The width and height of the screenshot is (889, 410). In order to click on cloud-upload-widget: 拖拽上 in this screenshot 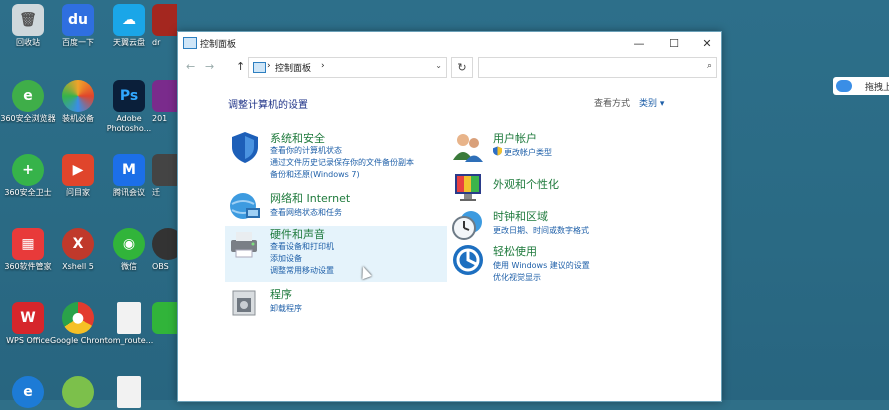, I will do `click(861, 86)`.